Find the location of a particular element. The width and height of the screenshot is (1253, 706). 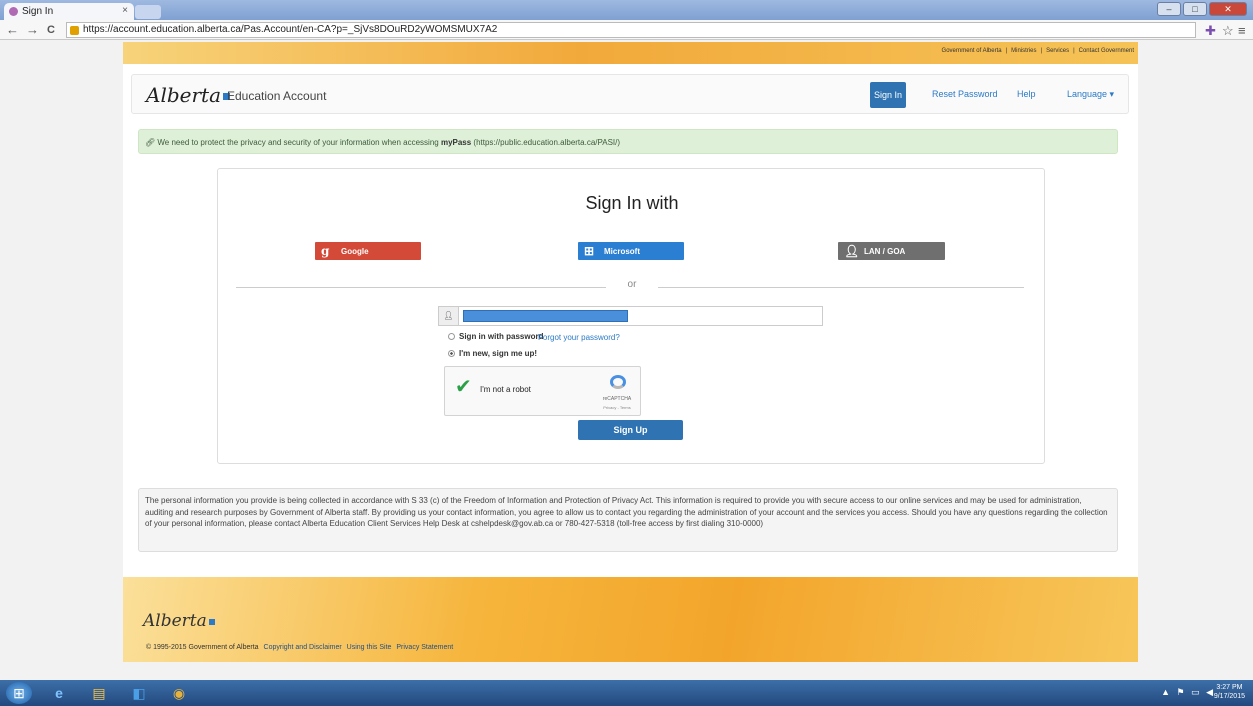

app-name: Education Account is located at coordinates (277, 96).